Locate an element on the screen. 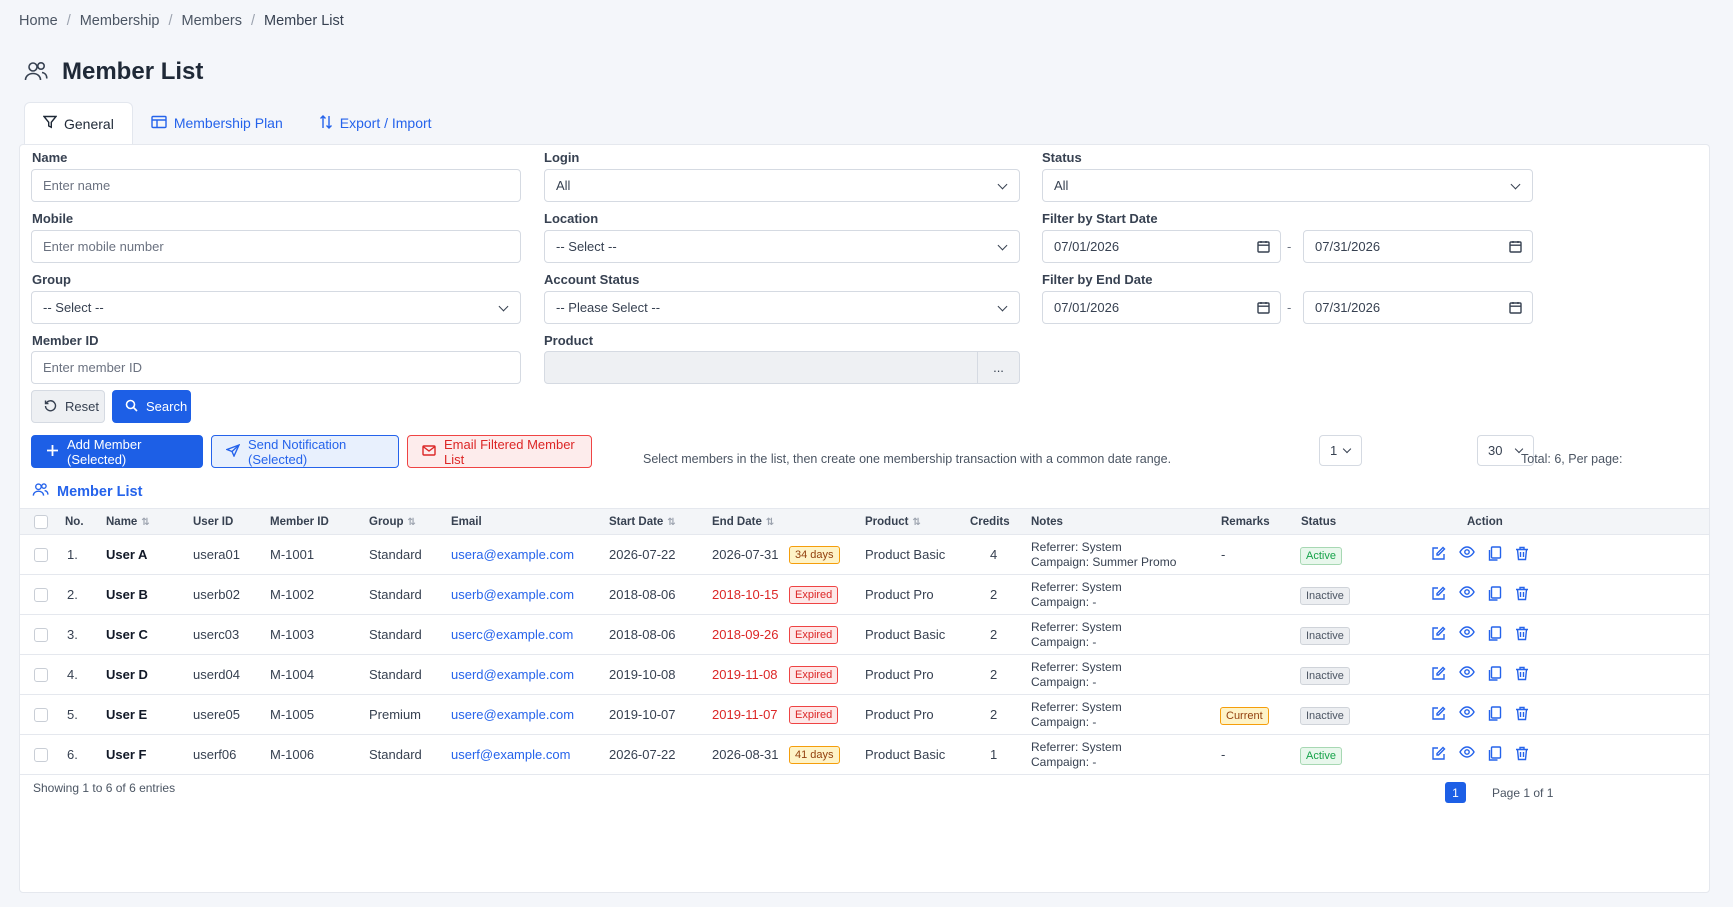 This screenshot has height=907, width=1733. name-input: Enter name is located at coordinates (276, 185).